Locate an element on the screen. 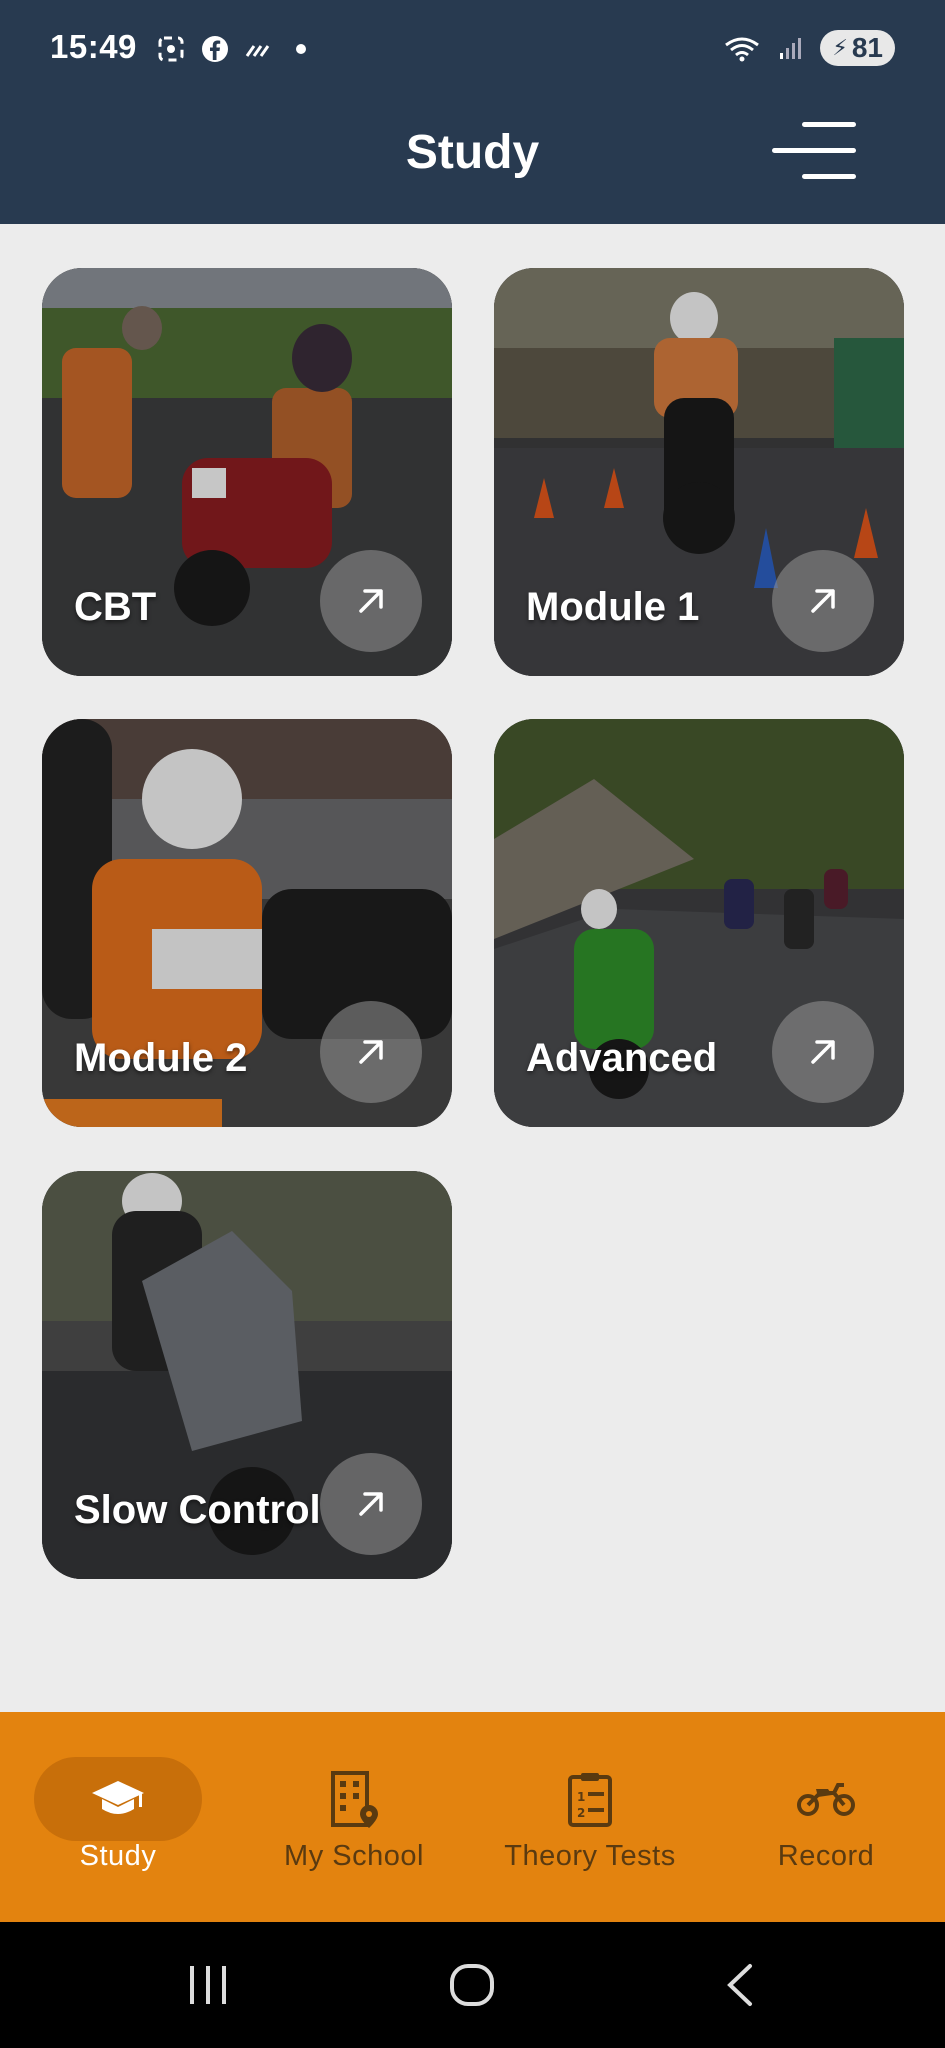 This screenshot has width=945, height=2048. svg-text: 1 is located at coordinates (581, 1797).